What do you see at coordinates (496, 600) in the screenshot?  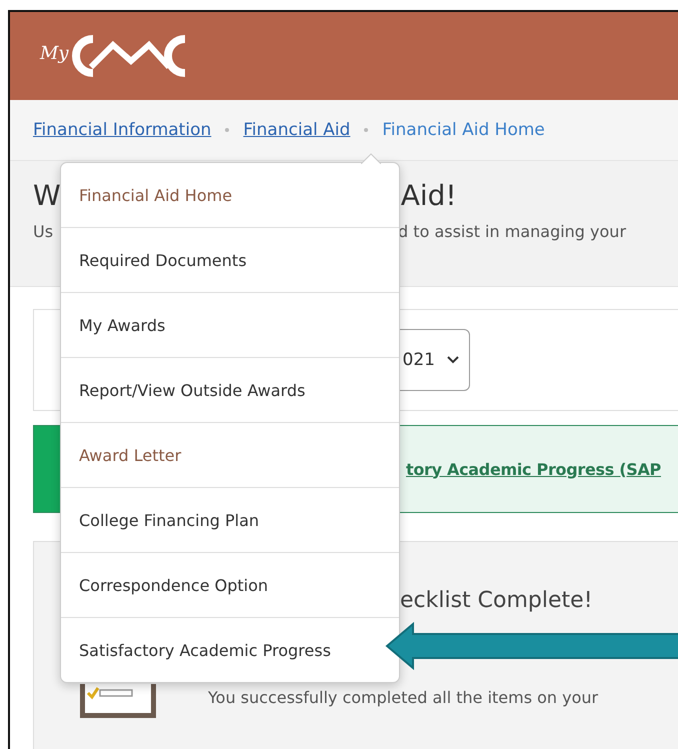 I see `checklist-title: ecklist Complete!` at bounding box center [496, 600].